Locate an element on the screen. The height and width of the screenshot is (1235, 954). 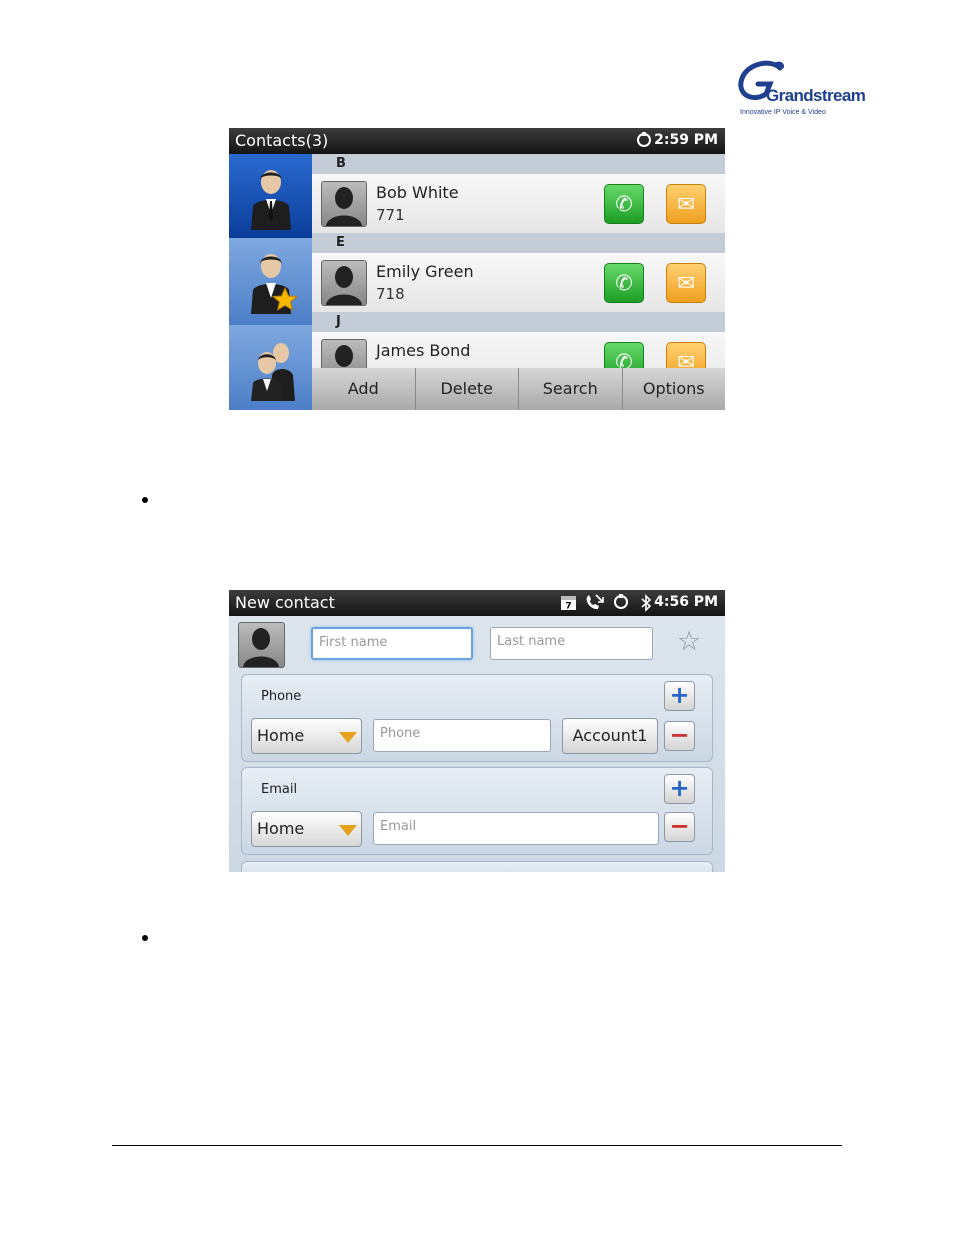
next-field-panel is located at coordinates (477, 866).